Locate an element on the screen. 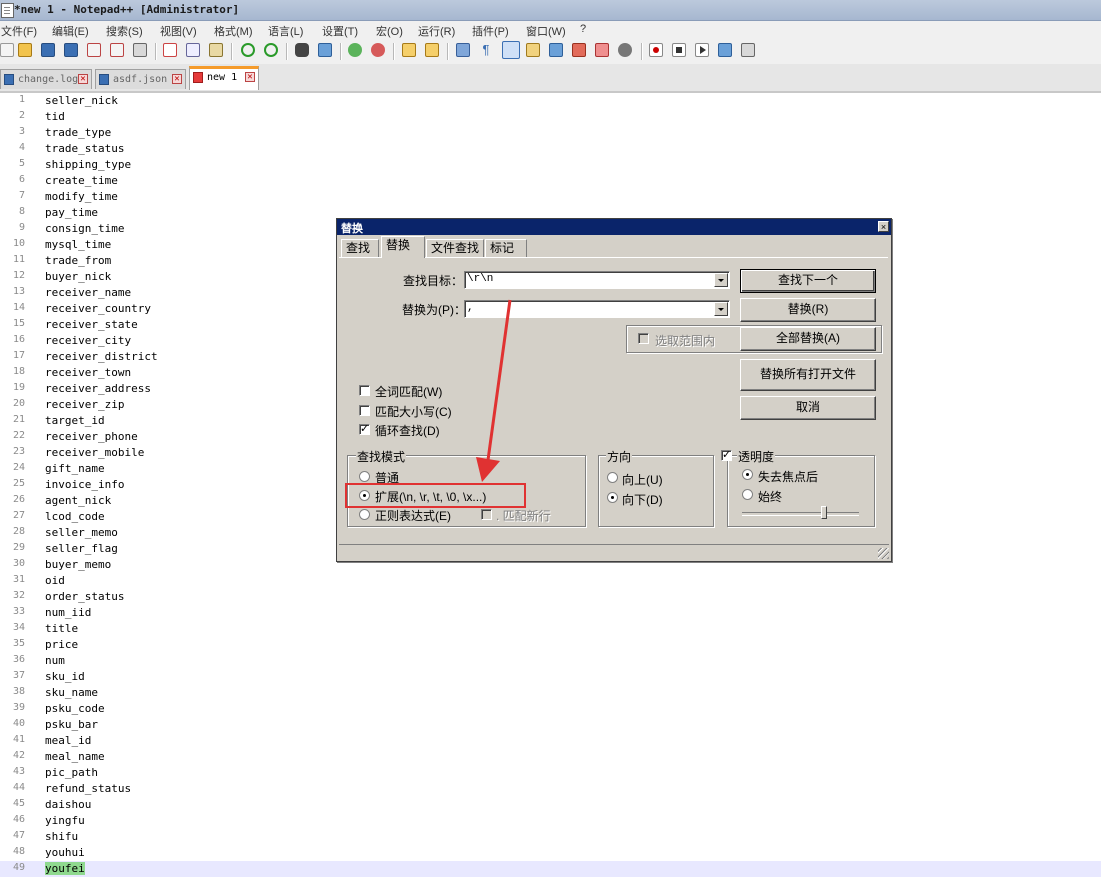 The image size is (1101, 877). zoom-out-icon is located at coordinates (378, 50).